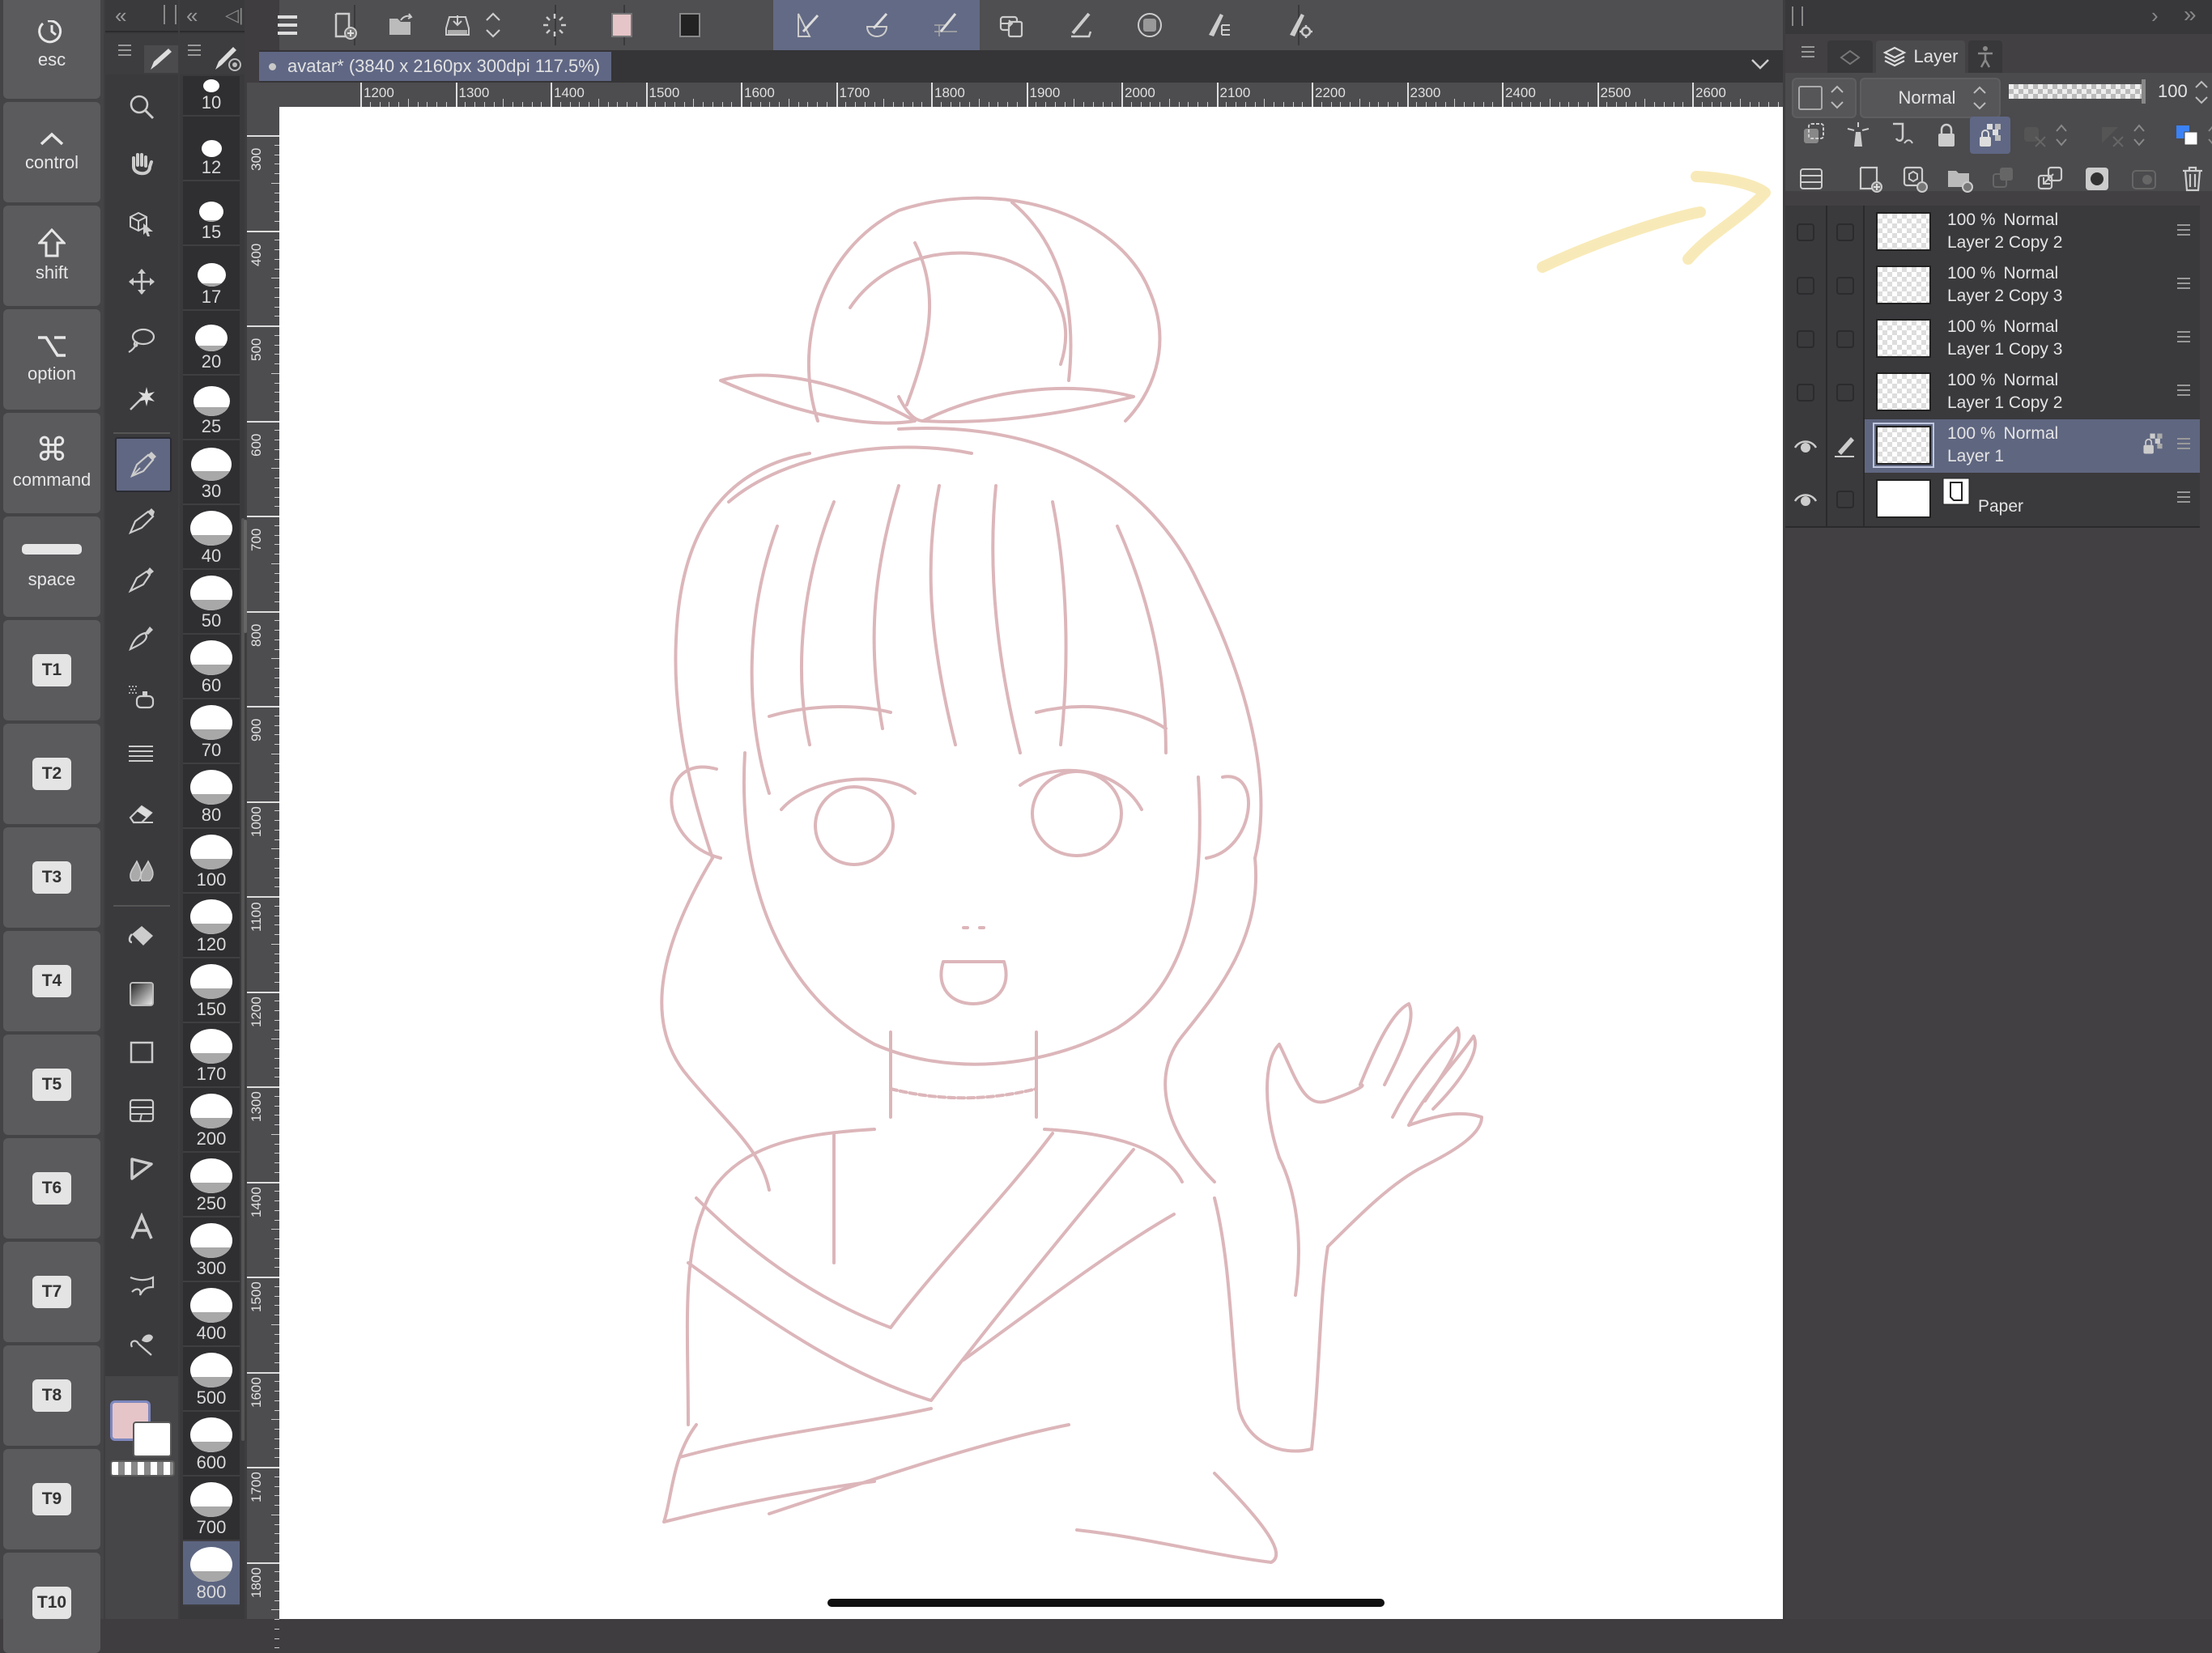  I want to click on tool-fill-tool, so click(141, 936).